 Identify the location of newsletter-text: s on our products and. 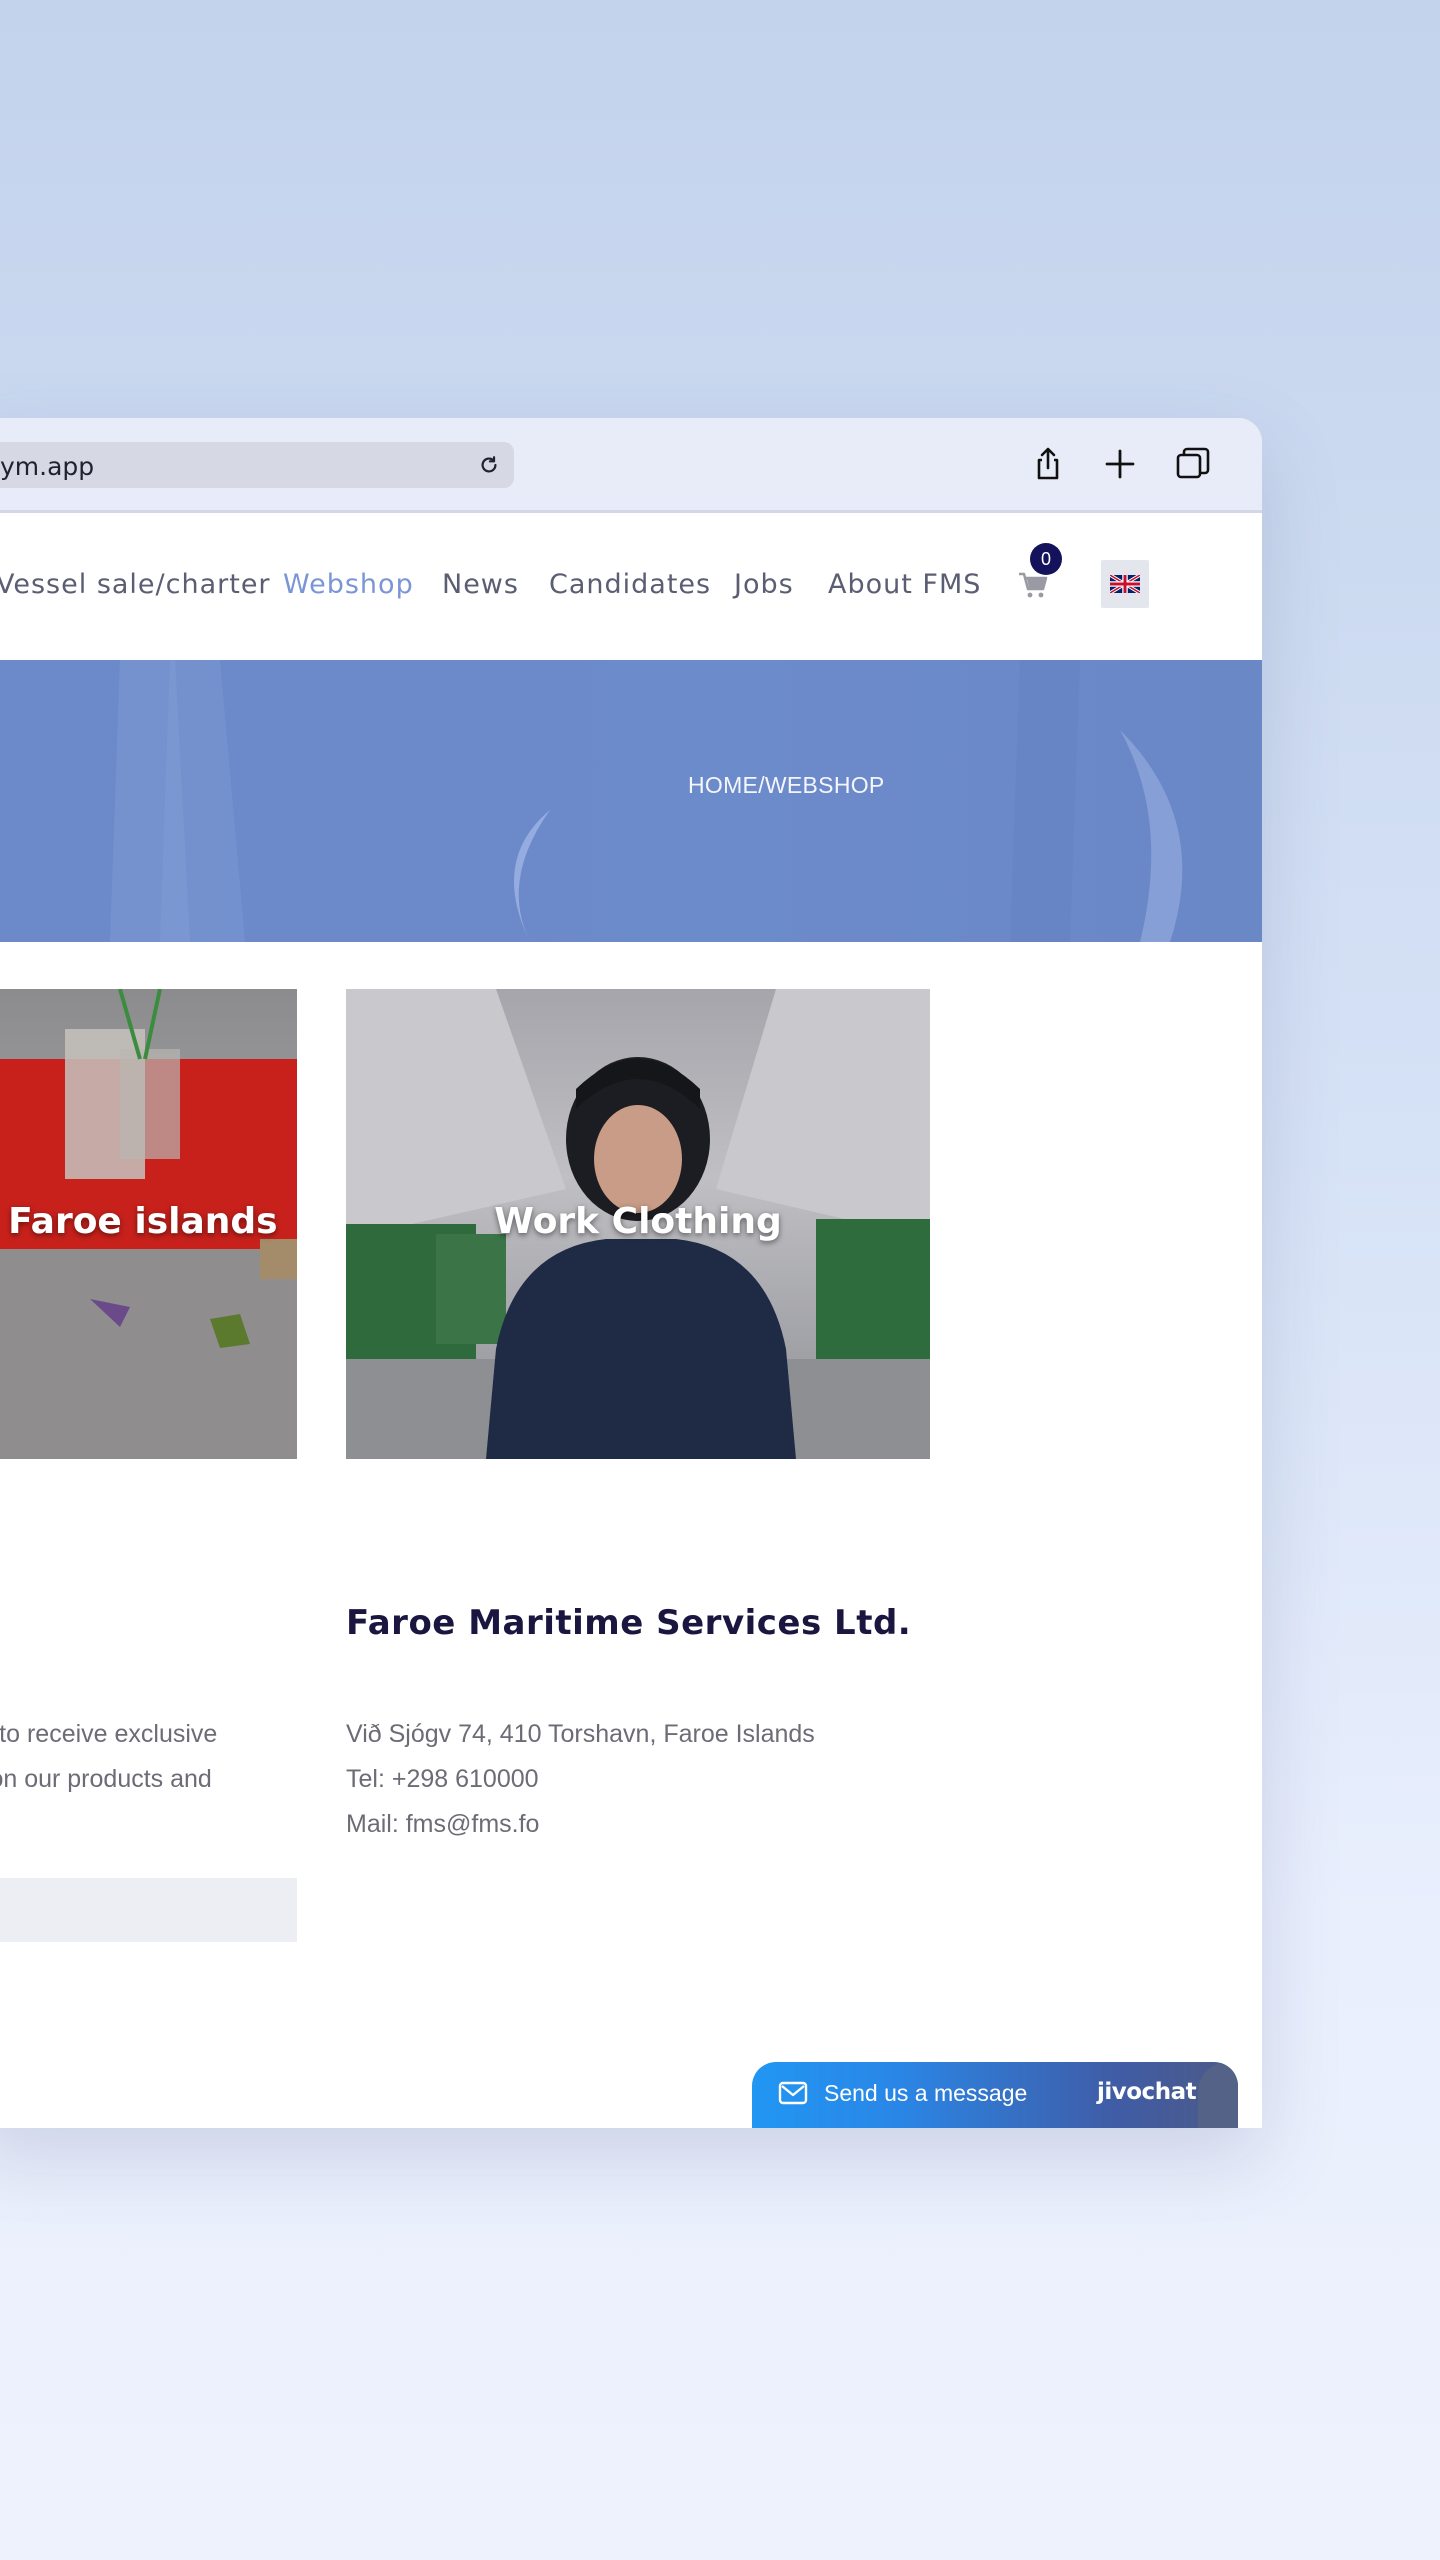
(106, 1779).